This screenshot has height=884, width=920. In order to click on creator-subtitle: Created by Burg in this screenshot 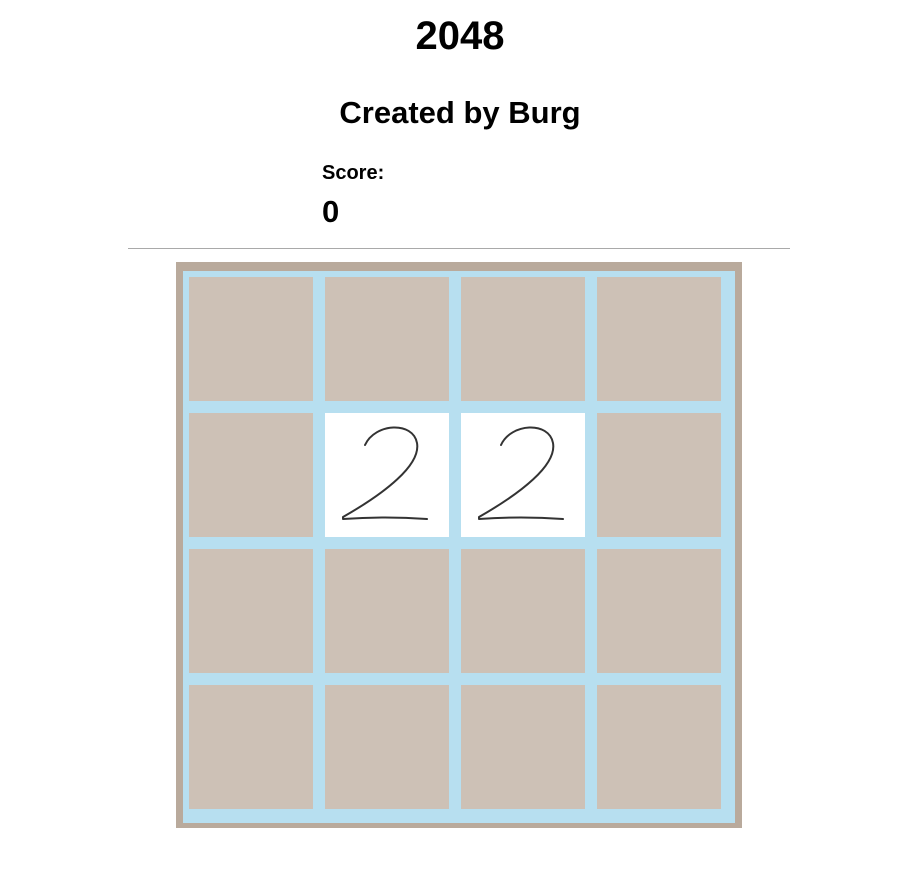, I will do `click(460, 112)`.